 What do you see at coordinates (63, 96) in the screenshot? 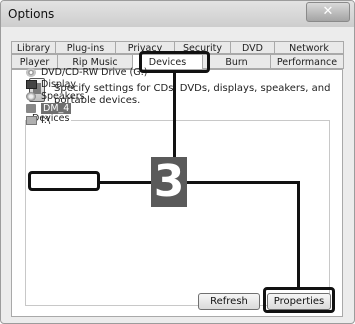
I see `device-label: Speakers` at bounding box center [63, 96].